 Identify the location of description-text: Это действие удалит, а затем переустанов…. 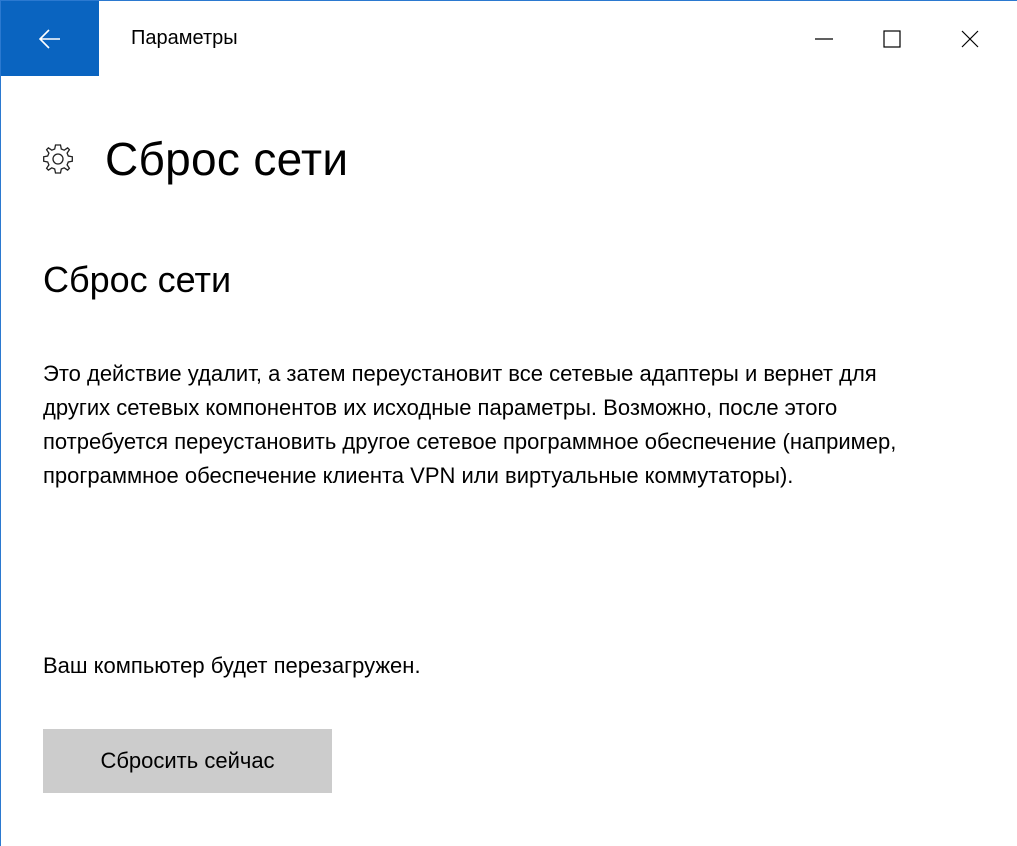
(470, 424).